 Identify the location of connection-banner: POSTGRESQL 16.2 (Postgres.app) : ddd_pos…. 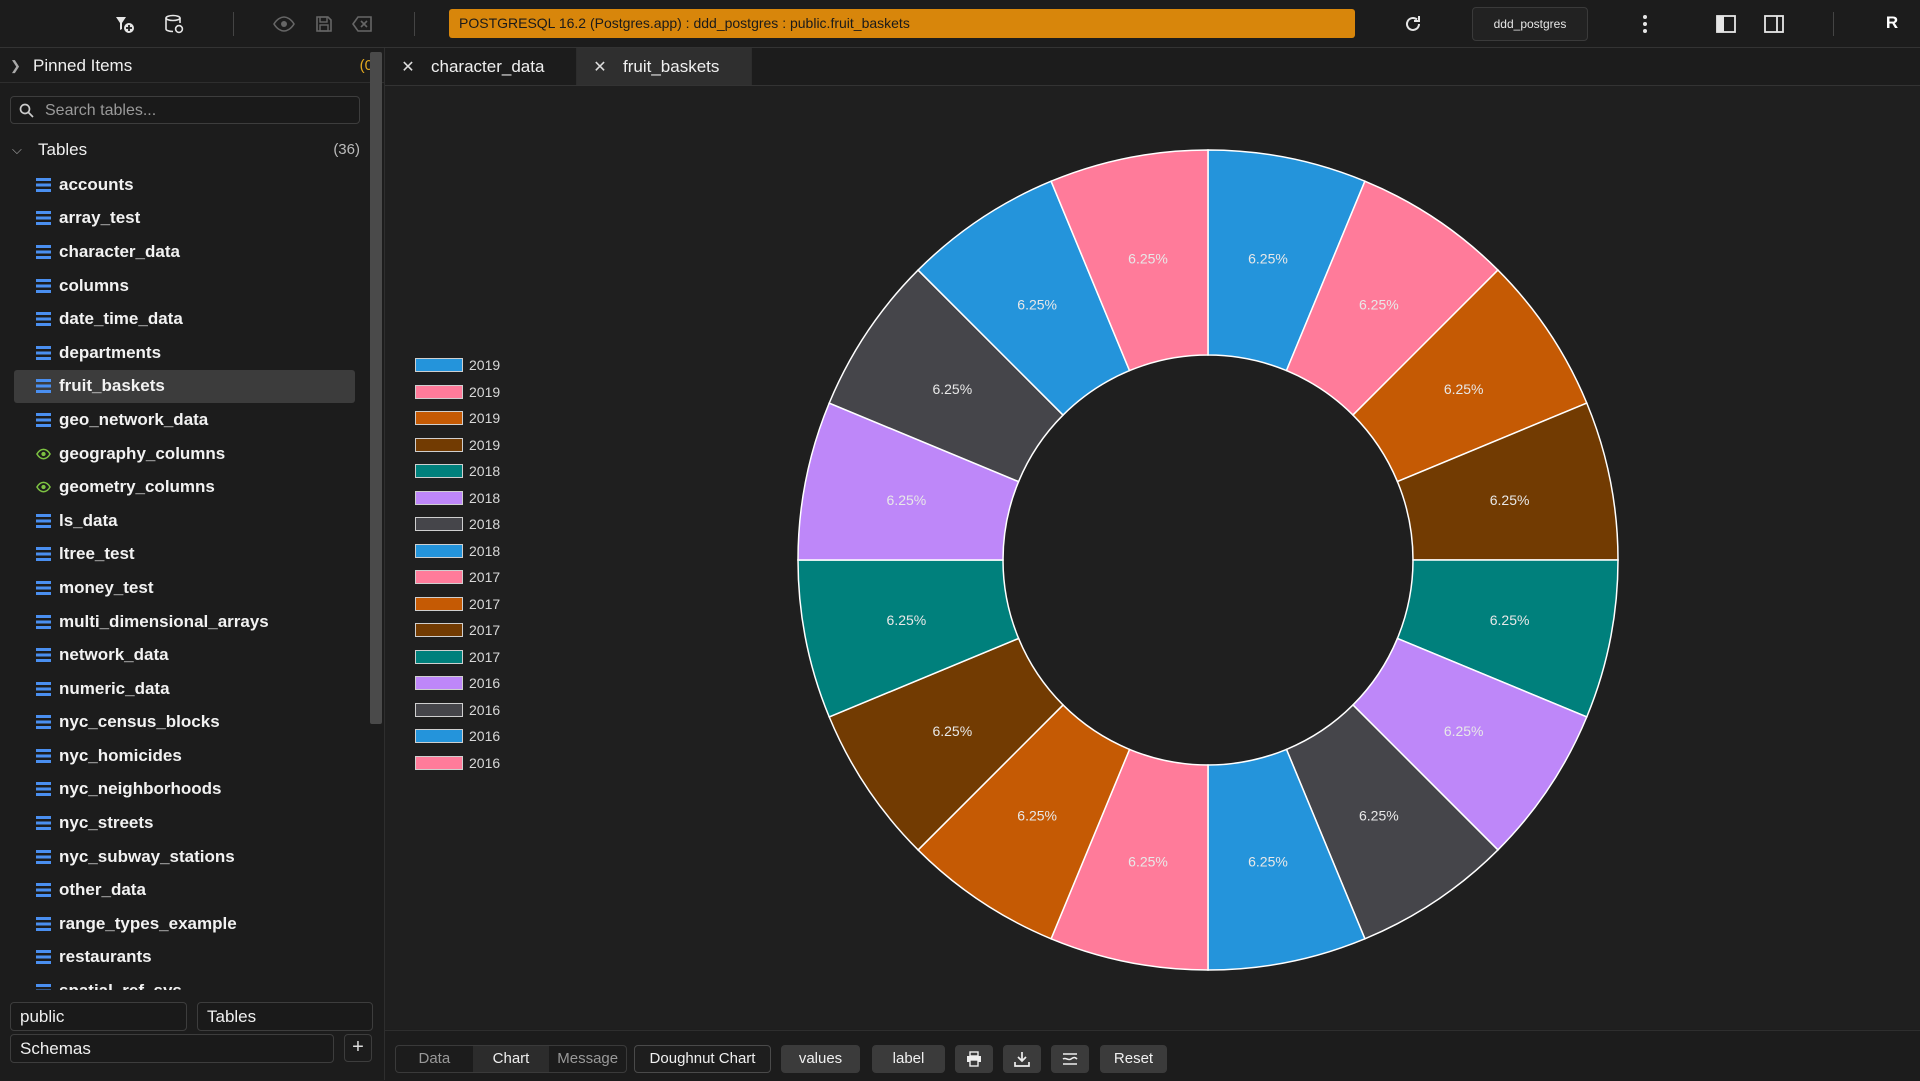
(902, 23).